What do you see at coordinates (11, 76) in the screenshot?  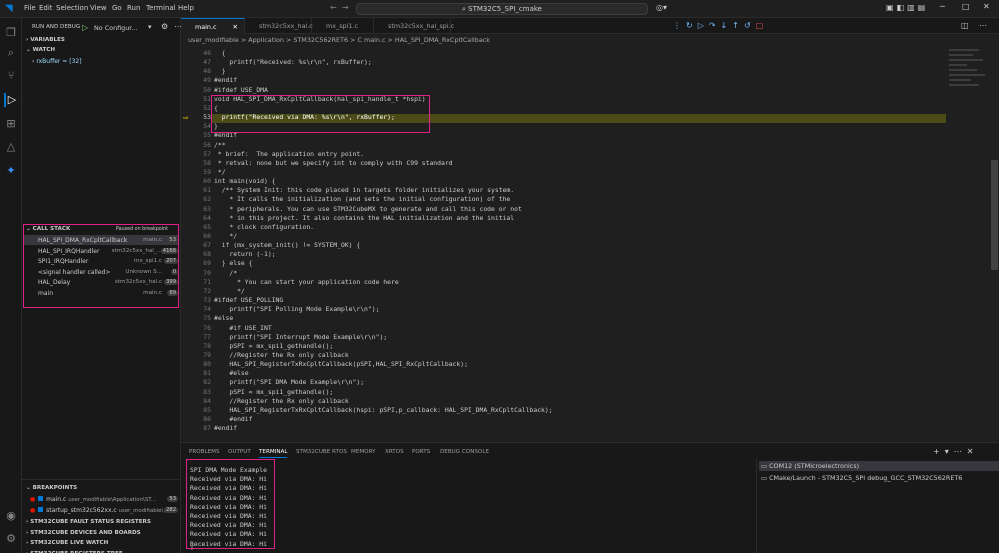 I see `source-control-icon: ⑂` at bounding box center [11, 76].